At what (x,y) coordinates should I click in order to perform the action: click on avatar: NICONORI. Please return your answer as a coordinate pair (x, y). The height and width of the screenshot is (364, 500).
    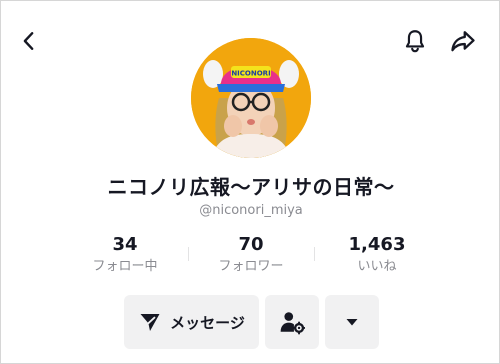
    Looking at the image, I should click on (251, 98).